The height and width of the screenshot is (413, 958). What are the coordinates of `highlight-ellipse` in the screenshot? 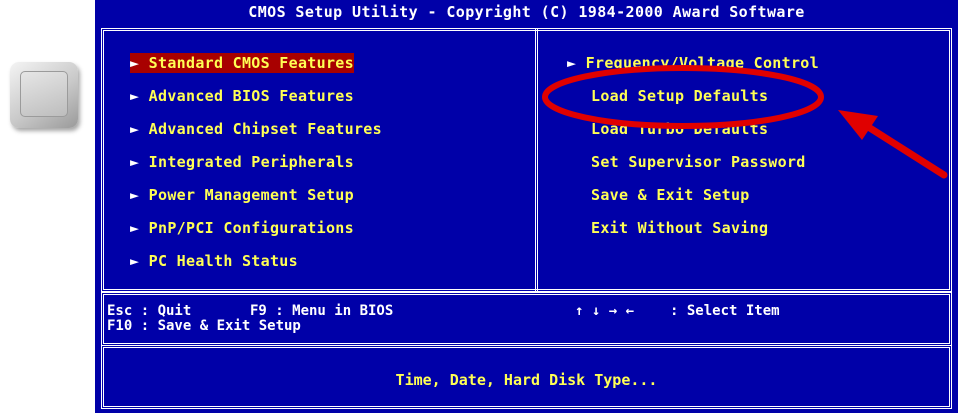 It's located at (683, 97).